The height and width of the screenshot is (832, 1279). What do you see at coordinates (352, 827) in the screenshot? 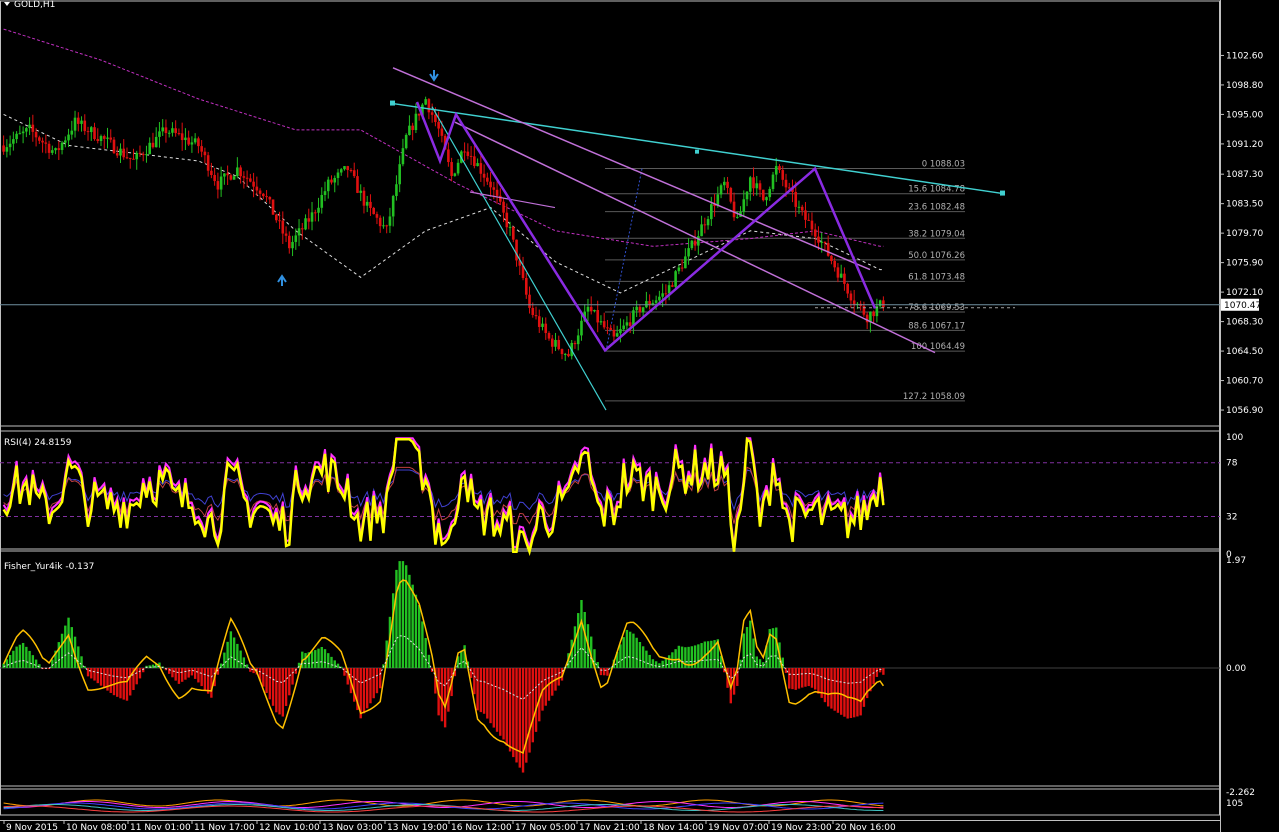
I see `time-tick-label: 13 Nov 03:00` at bounding box center [352, 827].